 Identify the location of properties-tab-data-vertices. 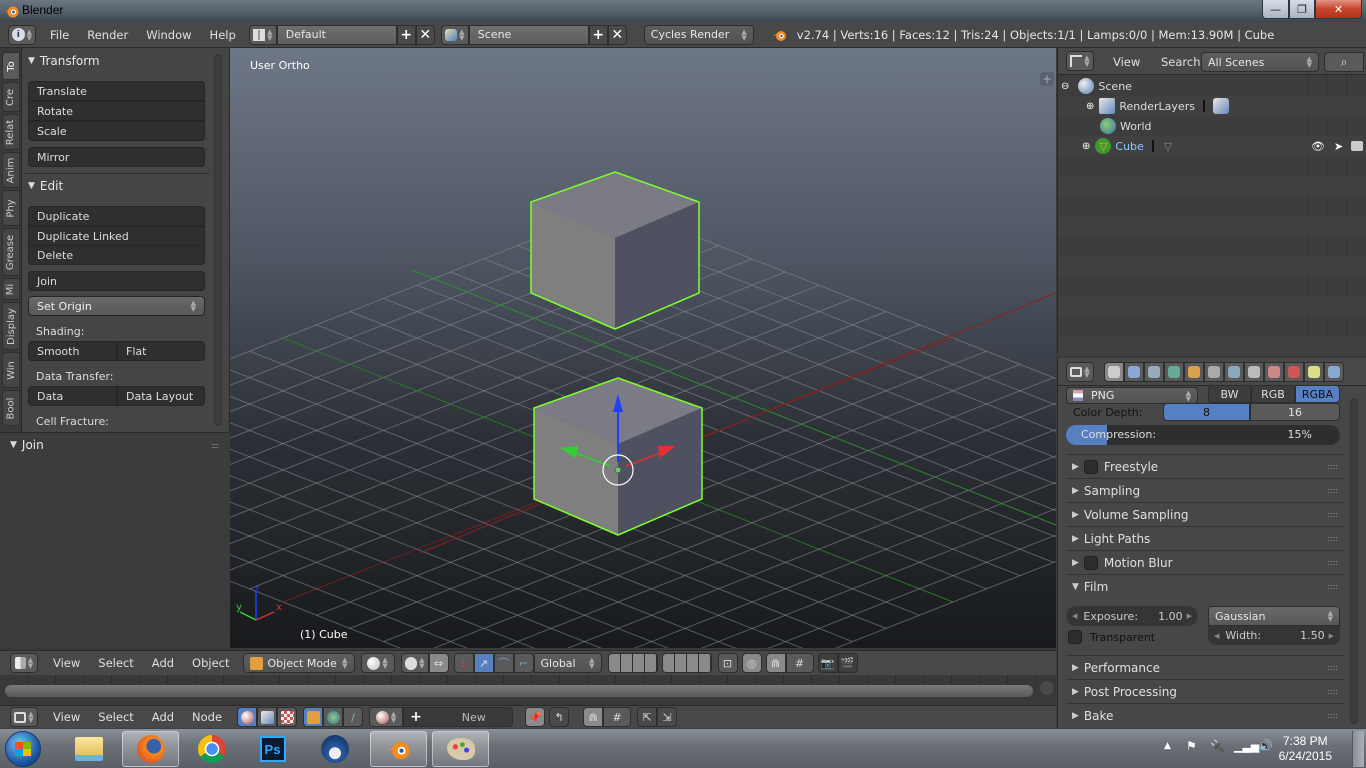
(1254, 372).